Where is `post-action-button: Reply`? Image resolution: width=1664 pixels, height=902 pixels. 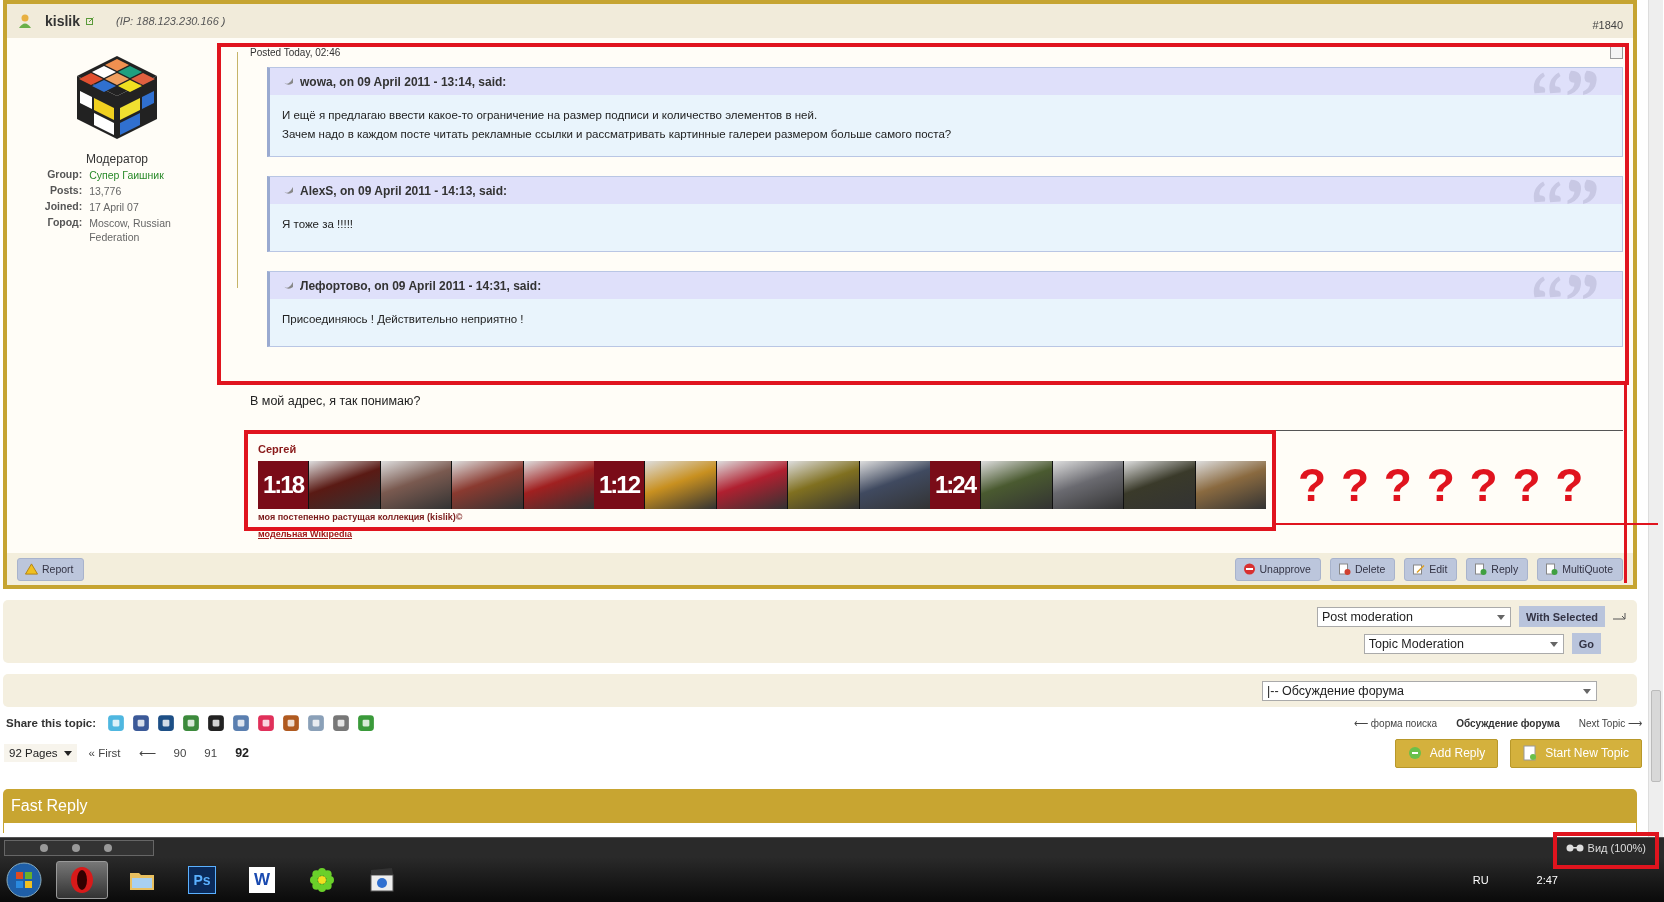
post-action-button: Reply is located at coordinates (1497, 569).